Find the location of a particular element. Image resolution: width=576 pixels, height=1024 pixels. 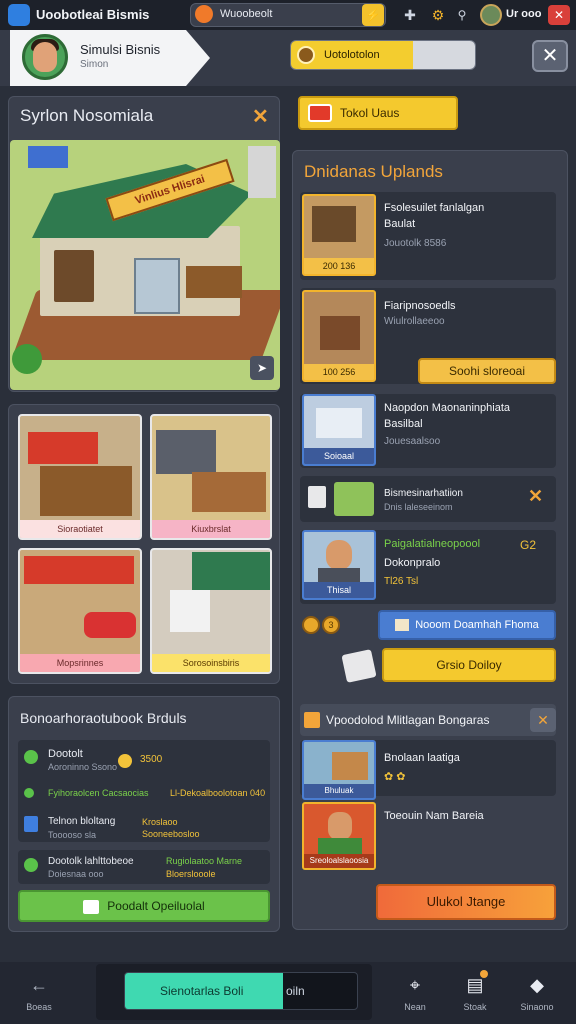

stock-row-title: Dootolk lahlttobeoe is located at coordinates (91, 861).